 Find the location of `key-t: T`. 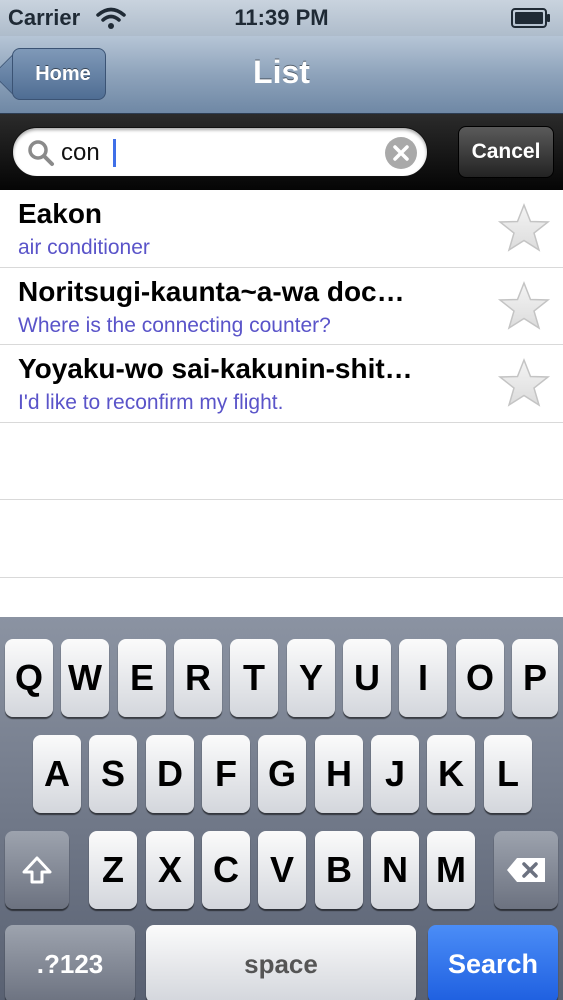

key-t: T is located at coordinates (254, 678).